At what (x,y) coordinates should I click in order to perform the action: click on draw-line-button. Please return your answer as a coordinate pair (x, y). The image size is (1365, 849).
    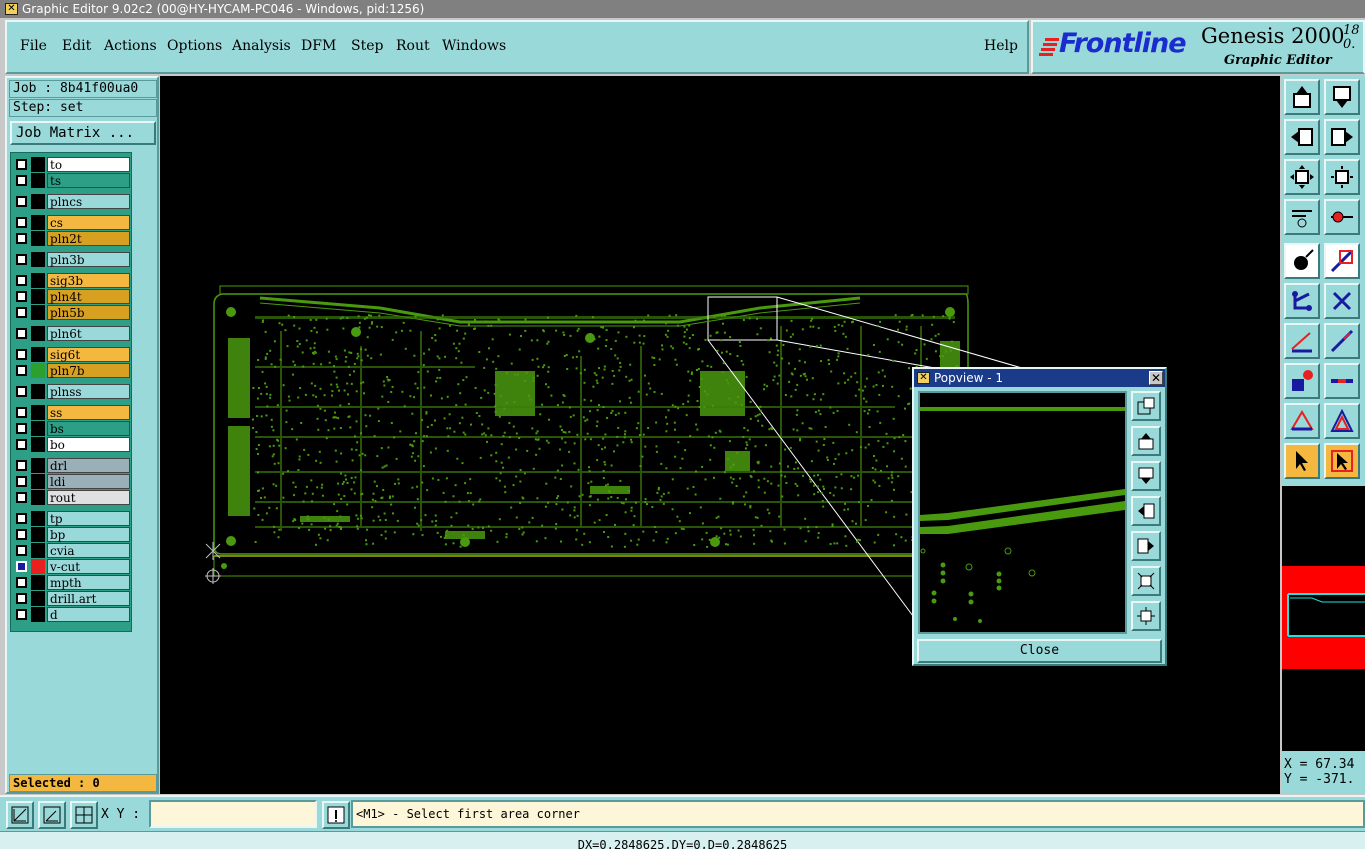
    Looking at the image, I should click on (1302, 341).